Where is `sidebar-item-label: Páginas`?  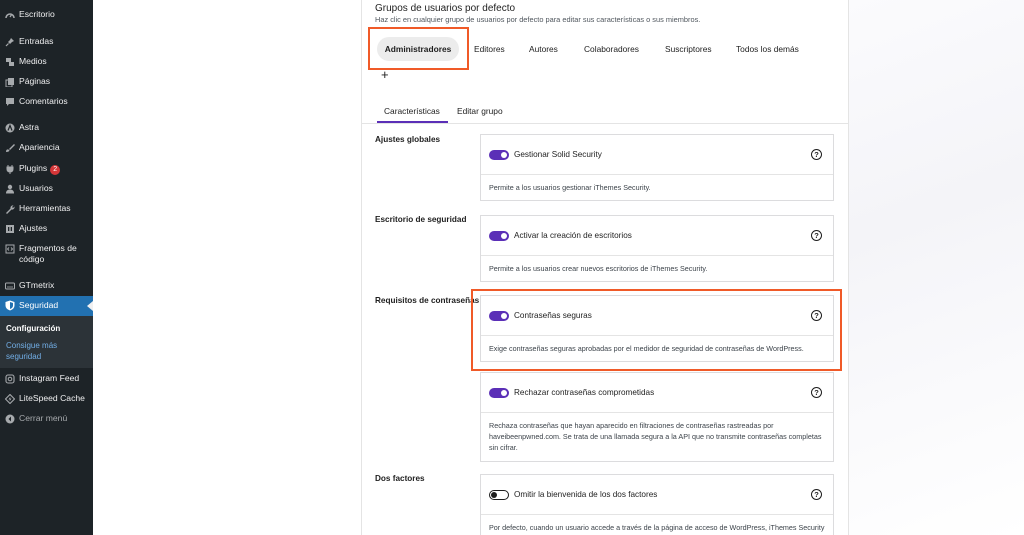
sidebar-item-label: Páginas is located at coordinates (35, 81).